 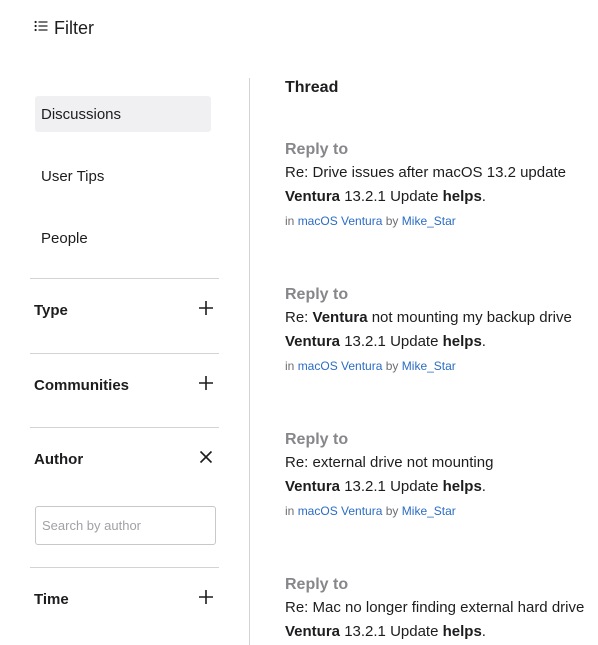 What do you see at coordinates (51, 599) in the screenshot?
I see `section-title: Time` at bounding box center [51, 599].